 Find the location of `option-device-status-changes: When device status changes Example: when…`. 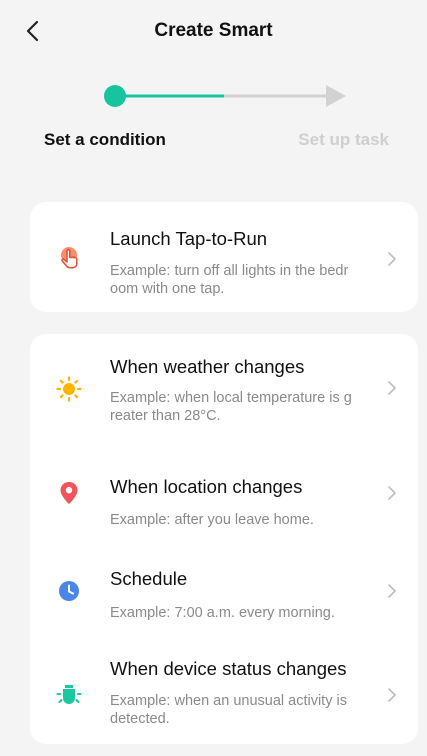

option-device-status-changes: When device status changes Example: when… is located at coordinates (224, 694).